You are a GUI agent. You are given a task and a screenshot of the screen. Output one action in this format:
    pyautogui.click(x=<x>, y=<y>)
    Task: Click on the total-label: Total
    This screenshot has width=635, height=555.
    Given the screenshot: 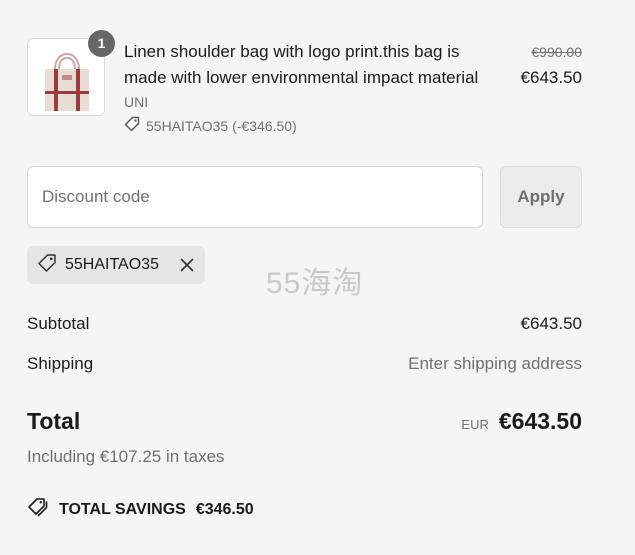 What is the action you would take?
    pyautogui.click(x=54, y=421)
    